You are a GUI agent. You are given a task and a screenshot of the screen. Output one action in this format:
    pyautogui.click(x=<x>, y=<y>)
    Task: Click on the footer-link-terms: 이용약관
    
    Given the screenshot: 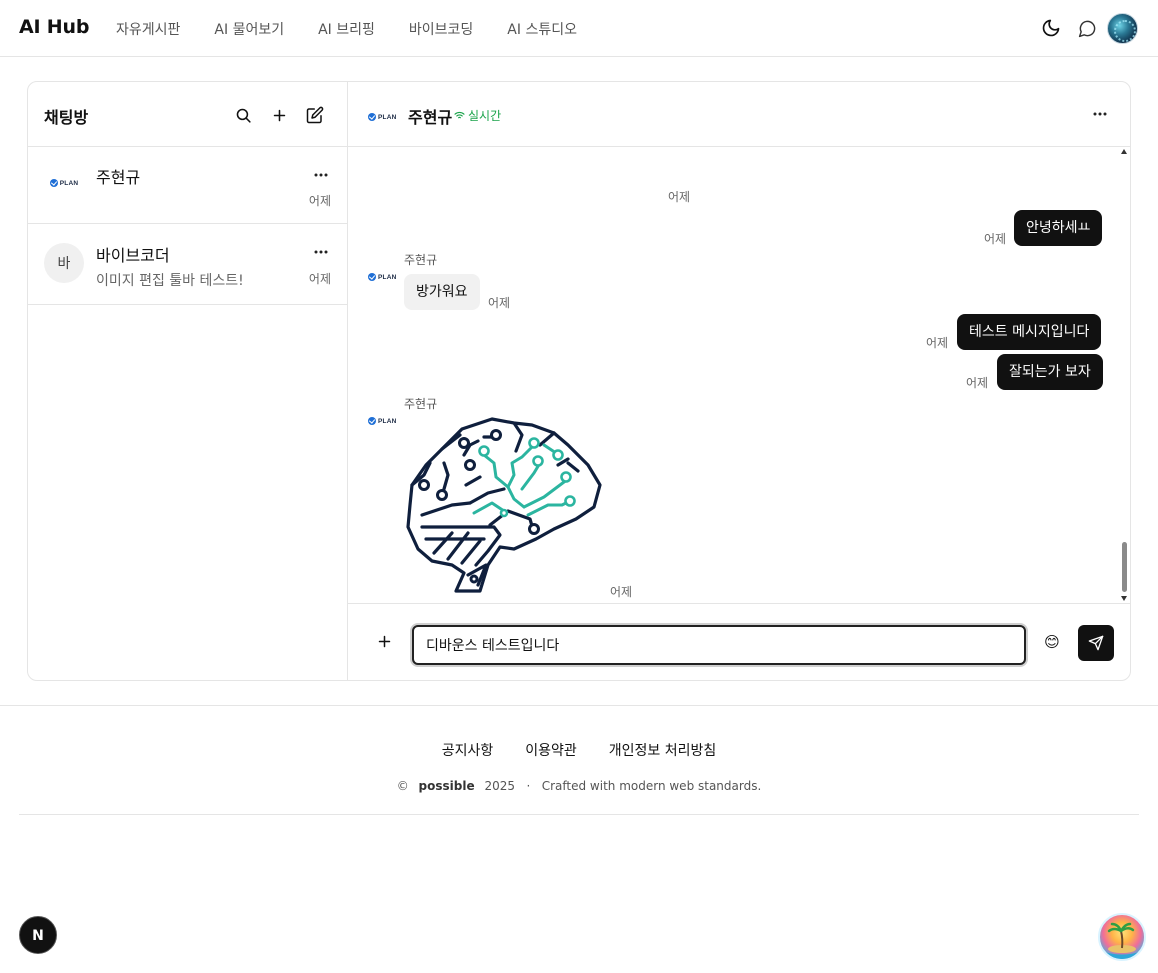 What is the action you would take?
    pyautogui.click(x=551, y=750)
    